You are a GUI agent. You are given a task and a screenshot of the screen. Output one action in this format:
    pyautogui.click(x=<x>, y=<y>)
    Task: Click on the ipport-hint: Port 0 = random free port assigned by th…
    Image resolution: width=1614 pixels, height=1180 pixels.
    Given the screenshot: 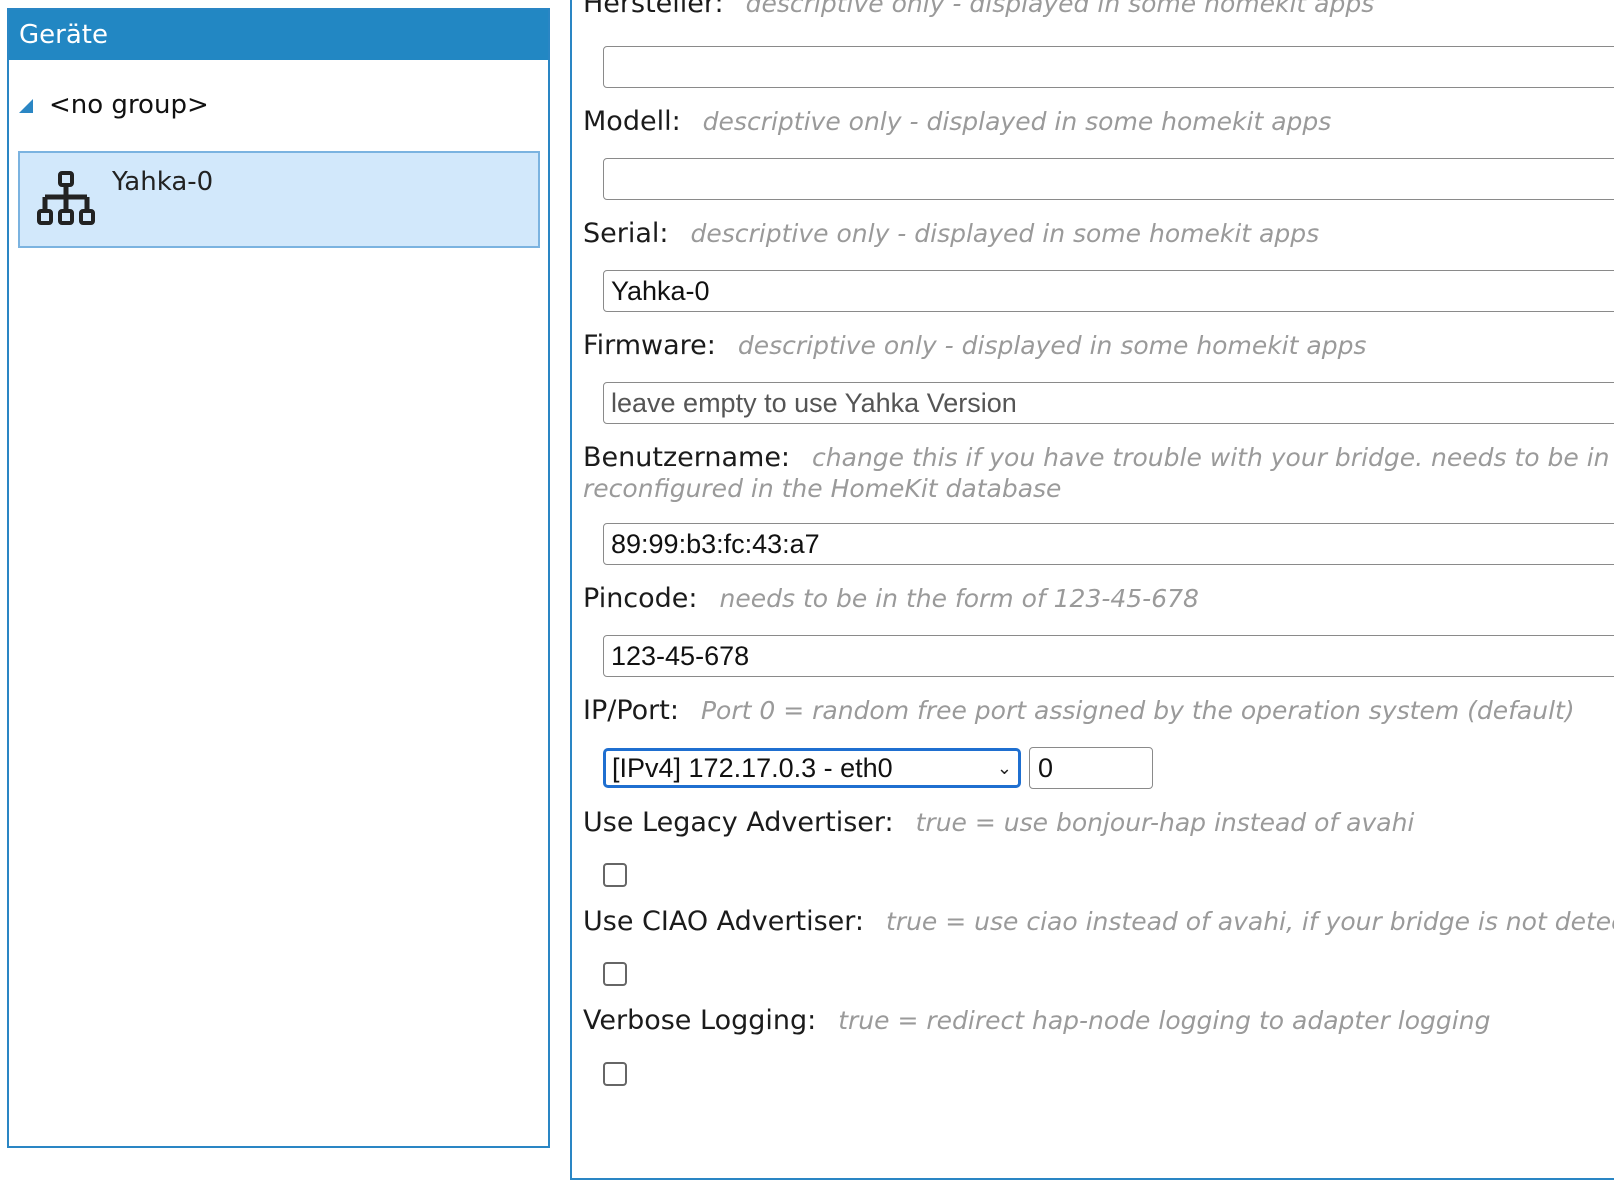 What is the action you would take?
    pyautogui.click(x=1137, y=710)
    